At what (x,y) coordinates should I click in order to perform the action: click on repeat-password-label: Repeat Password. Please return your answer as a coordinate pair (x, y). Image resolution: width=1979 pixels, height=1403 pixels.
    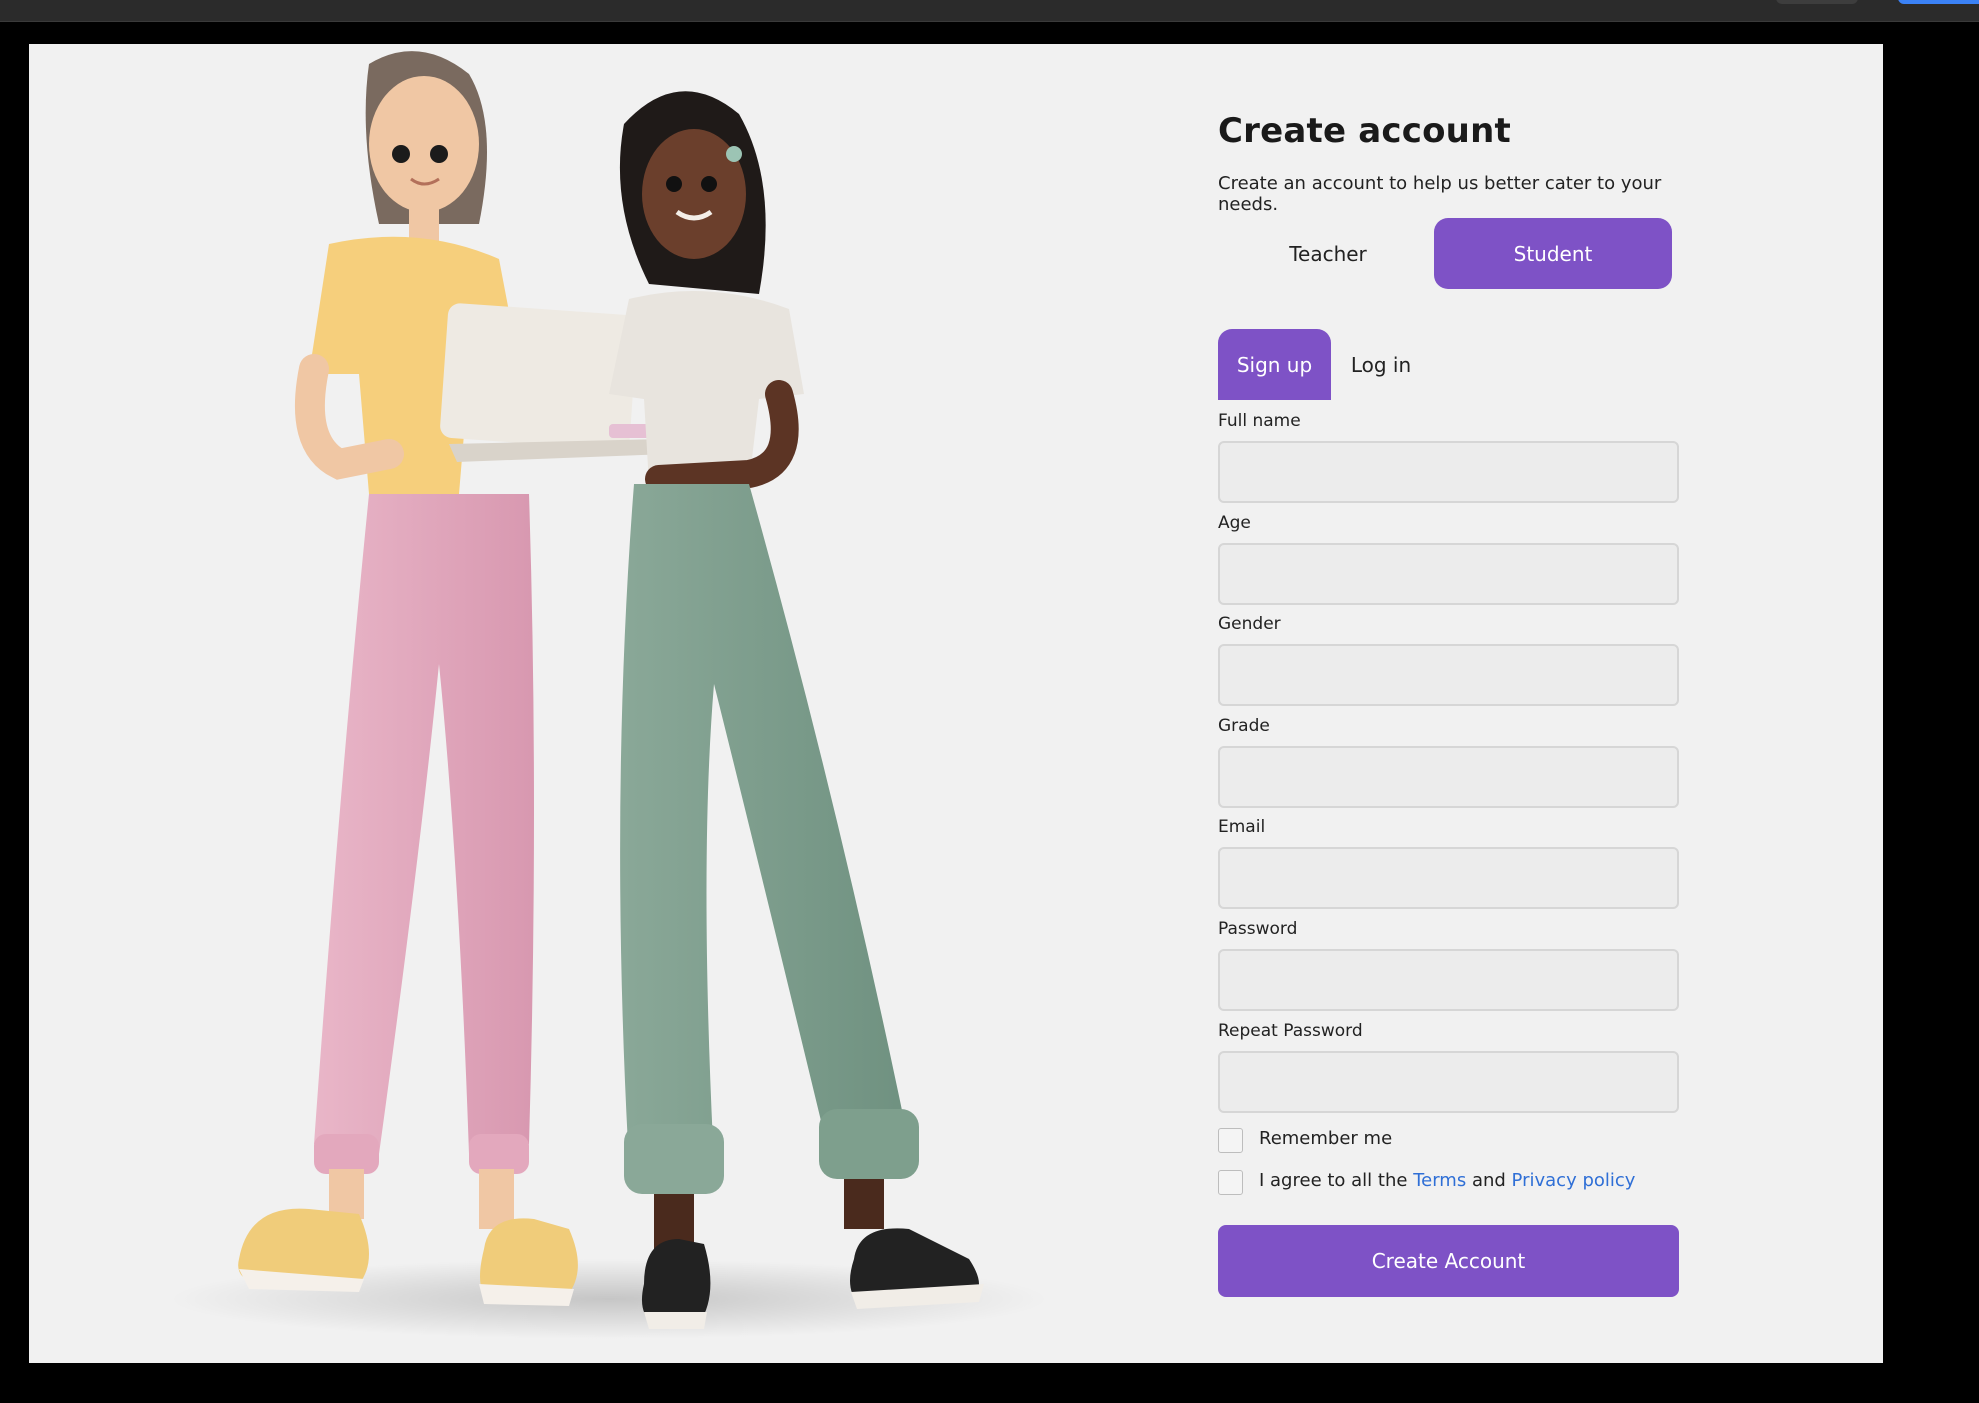
    Looking at the image, I should click on (1290, 1031).